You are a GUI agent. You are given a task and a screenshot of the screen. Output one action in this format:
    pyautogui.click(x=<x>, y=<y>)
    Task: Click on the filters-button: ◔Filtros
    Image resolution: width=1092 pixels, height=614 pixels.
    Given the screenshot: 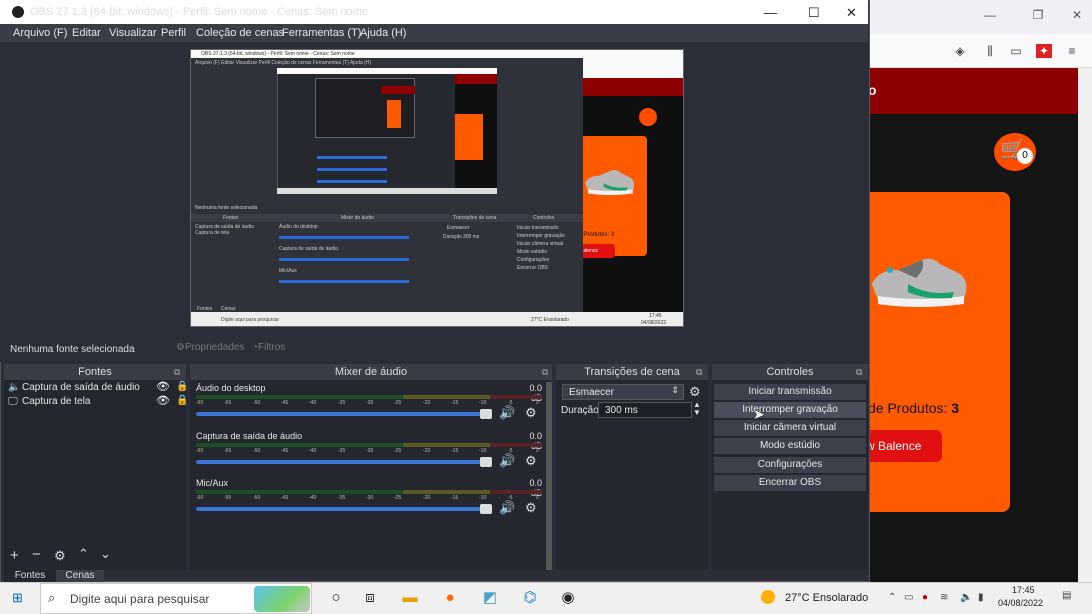 What is the action you would take?
    pyautogui.click(x=268, y=349)
    